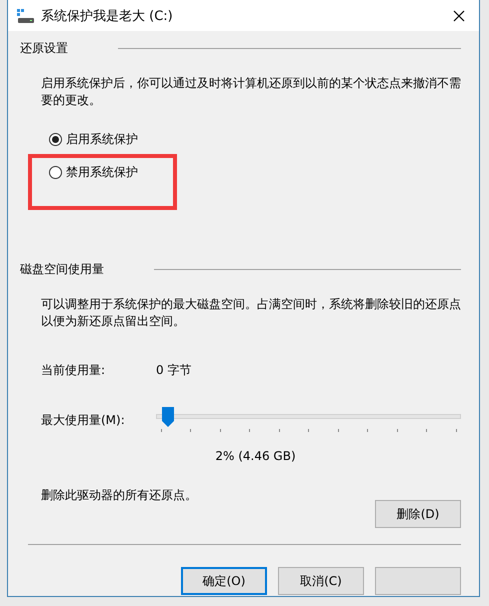  What do you see at coordinates (73, 370) in the screenshot?
I see `field-label: 当前使用量:` at bounding box center [73, 370].